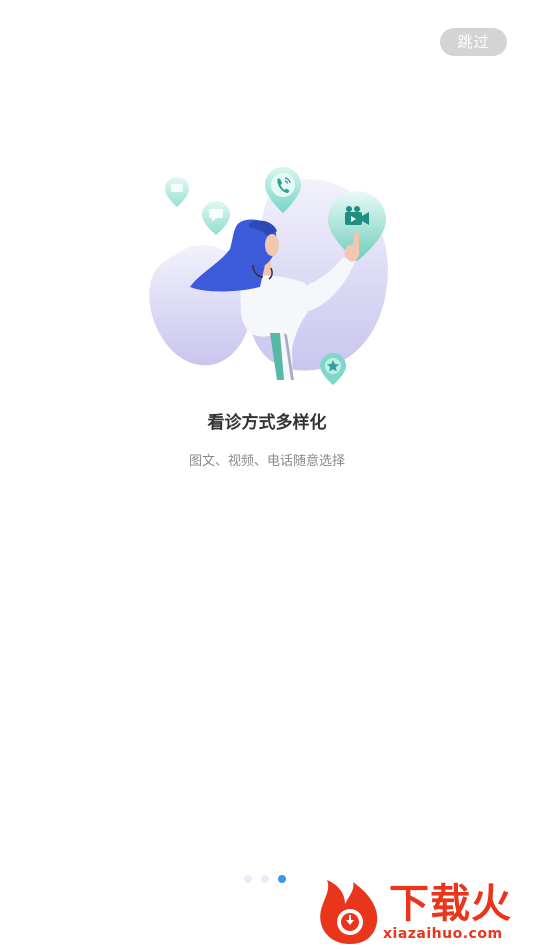  What do you see at coordinates (349, 912) in the screenshot?
I see `flame-logo-icon` at bounding box center [349, 912].